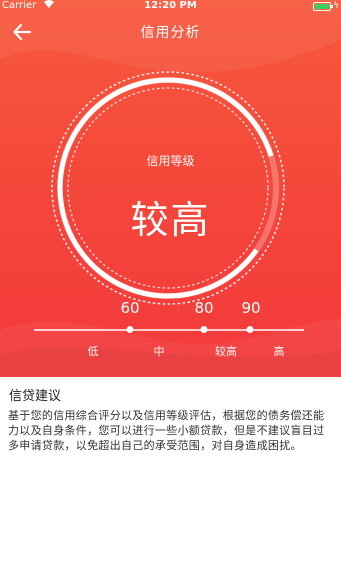  Describe the element at coordinates (169, 330) in the screenshot. I see `scale-track` at that location.